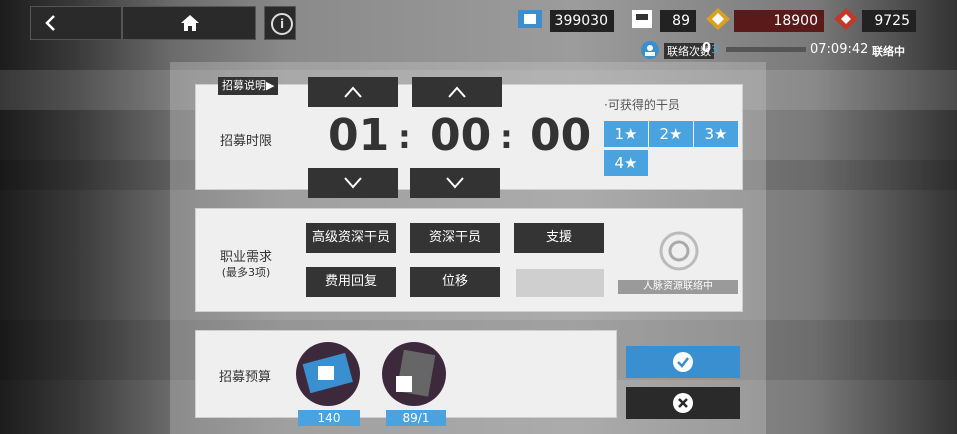 This screenshot has width=957, height=434. What do you see at coordinates (248, 86) in the screenshot?
I see `recruit-guide-button: 招募说明▶` at bounding box center [248, 86].